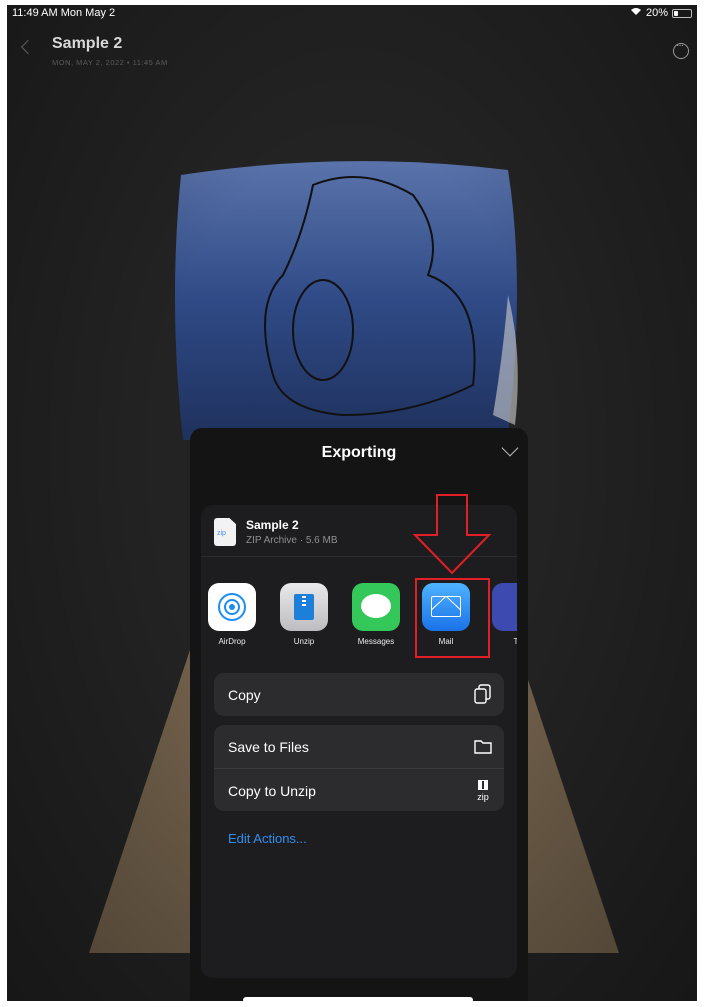 The image size is (704, 1007). Describe the element at coordinates (483, 746) in the screenshot. I see `folder-icon` at that location.